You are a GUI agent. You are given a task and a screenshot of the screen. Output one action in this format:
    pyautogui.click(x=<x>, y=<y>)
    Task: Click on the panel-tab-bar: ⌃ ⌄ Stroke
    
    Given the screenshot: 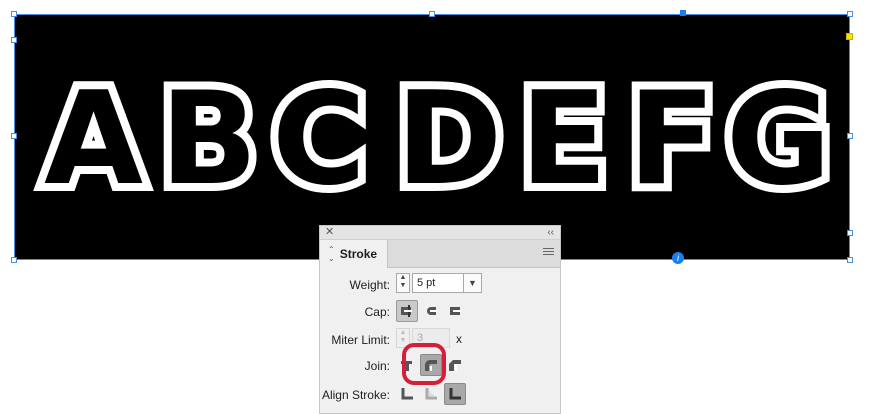 What is the action you would take?
    pyautogui.click(x=440, y=254)
    